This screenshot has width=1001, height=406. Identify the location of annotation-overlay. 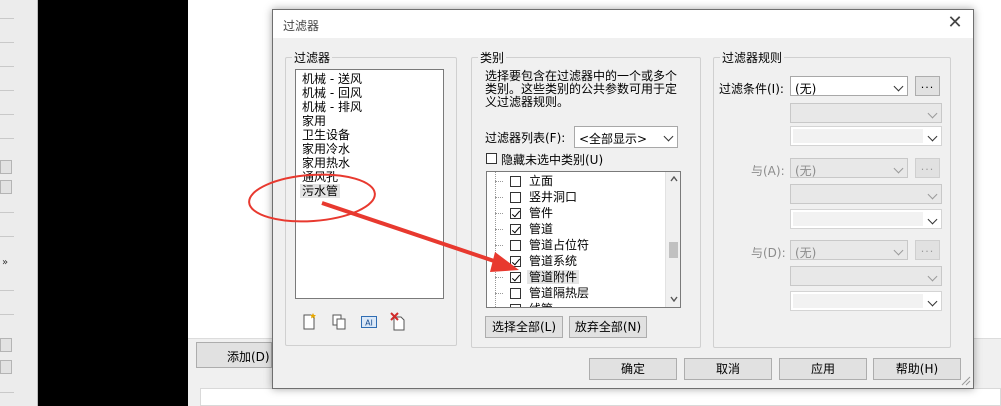
(383, 222).